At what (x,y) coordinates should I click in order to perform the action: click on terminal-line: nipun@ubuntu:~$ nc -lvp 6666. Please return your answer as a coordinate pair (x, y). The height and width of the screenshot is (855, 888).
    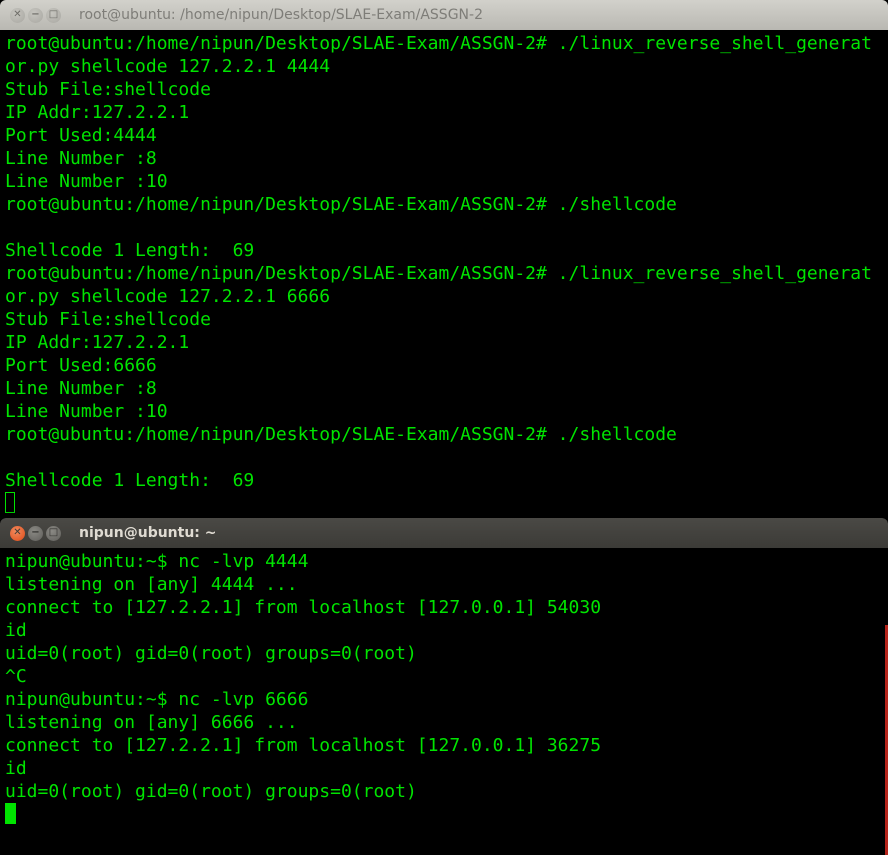
    Looking at the image, I should click on (157, 699).